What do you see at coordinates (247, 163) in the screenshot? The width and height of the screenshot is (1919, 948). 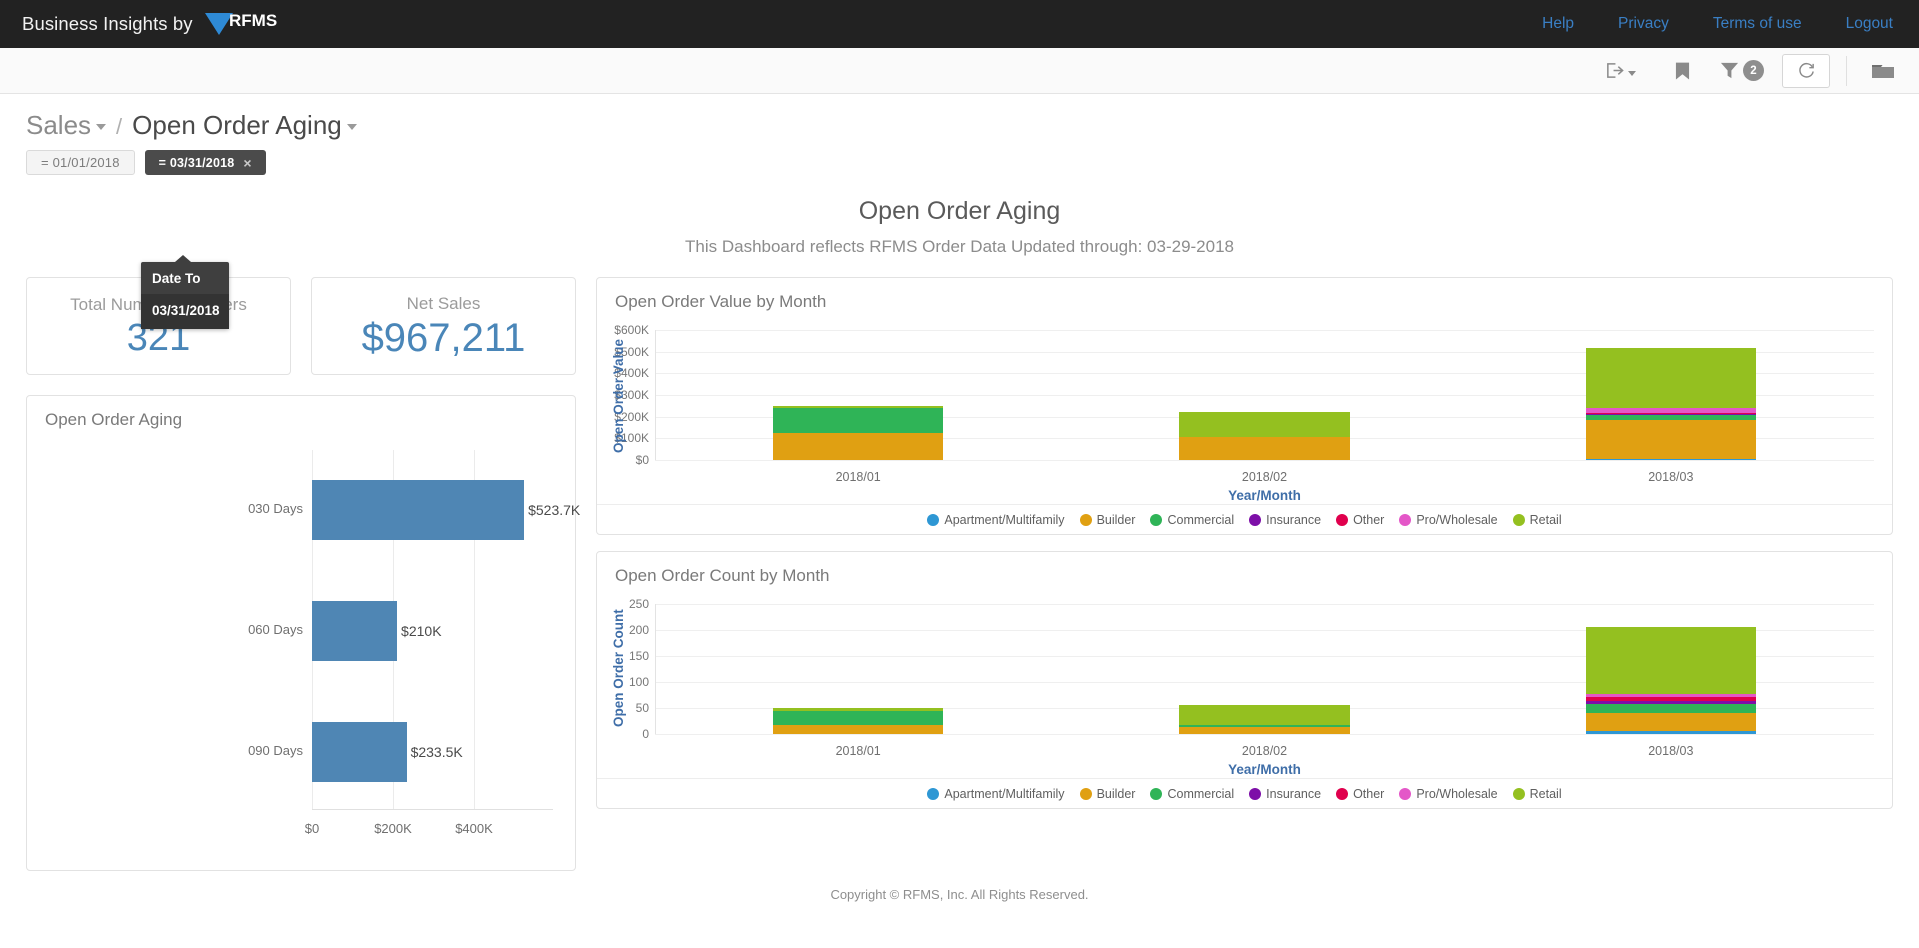 I see `remove-filter-icon: ×` at bounding box center [247, 163].